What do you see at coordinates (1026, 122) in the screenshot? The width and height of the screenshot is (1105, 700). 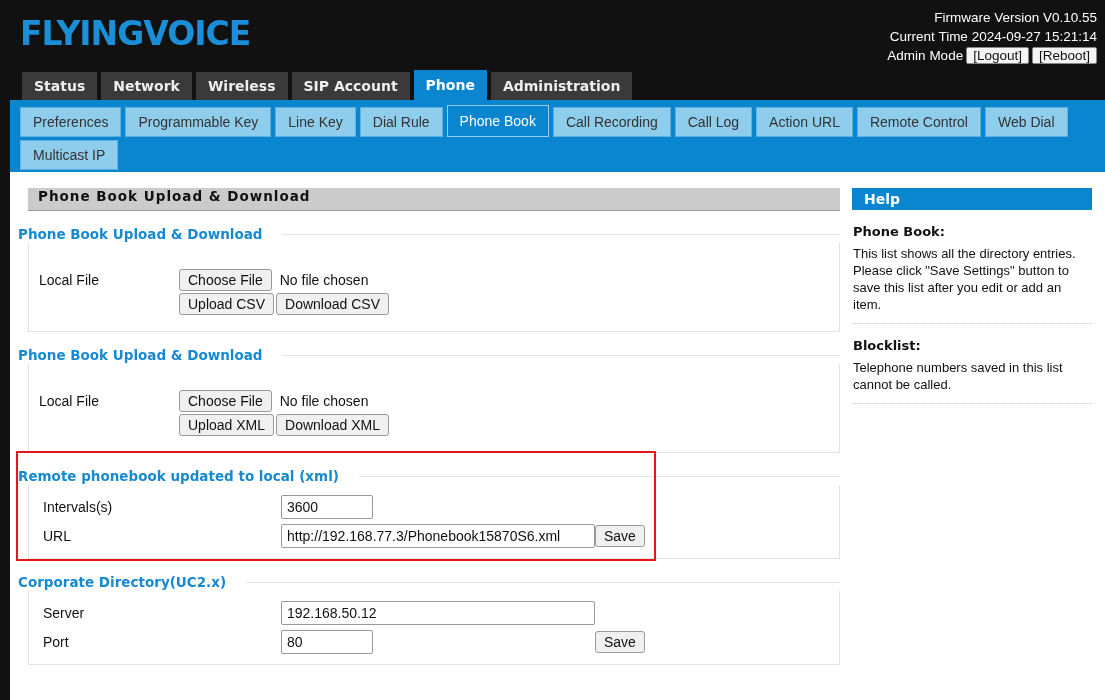 I see `sub-tab: Web Dial` at bounding box center [1026, 122].